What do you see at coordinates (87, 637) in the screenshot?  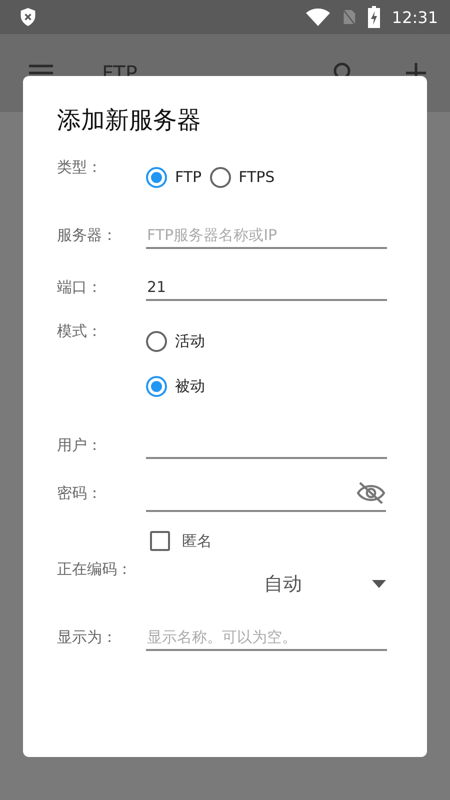 I see `field-label: 显示为：` at bounding box center [87, 637].